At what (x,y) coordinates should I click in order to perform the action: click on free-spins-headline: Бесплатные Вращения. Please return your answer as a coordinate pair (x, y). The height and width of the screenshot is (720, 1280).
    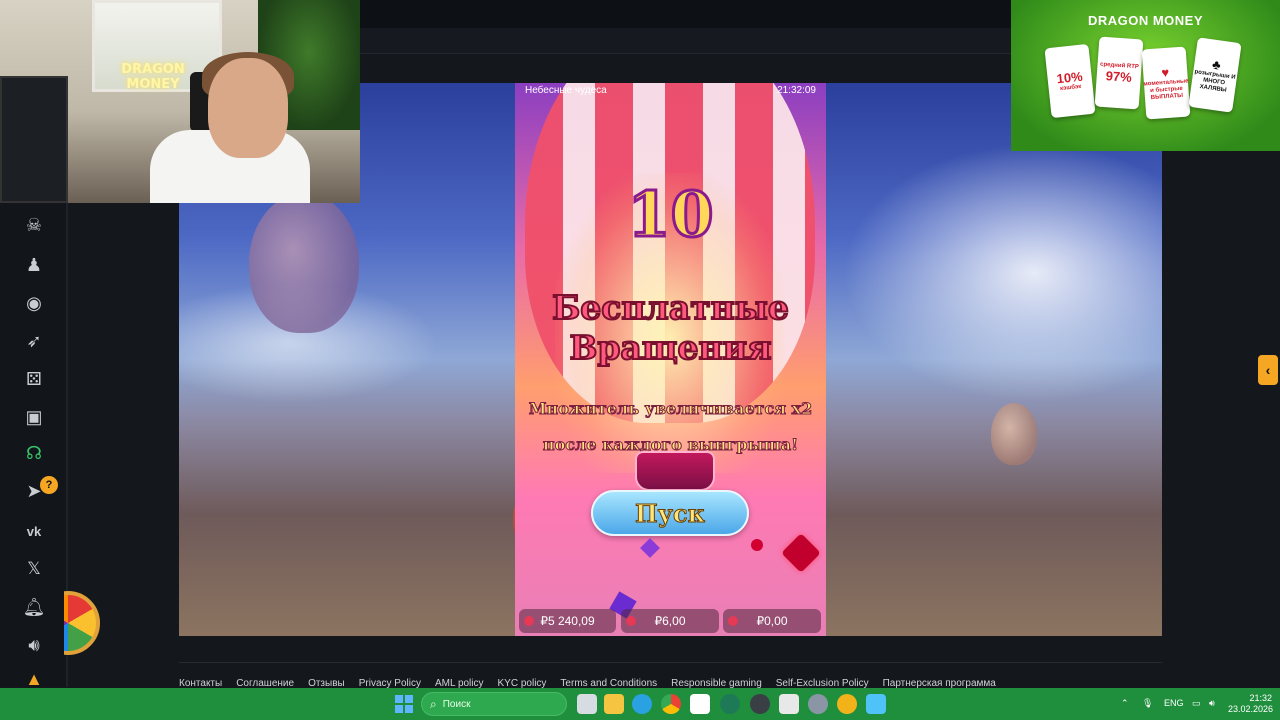
    Looking at the image, I should click on (670, 327).